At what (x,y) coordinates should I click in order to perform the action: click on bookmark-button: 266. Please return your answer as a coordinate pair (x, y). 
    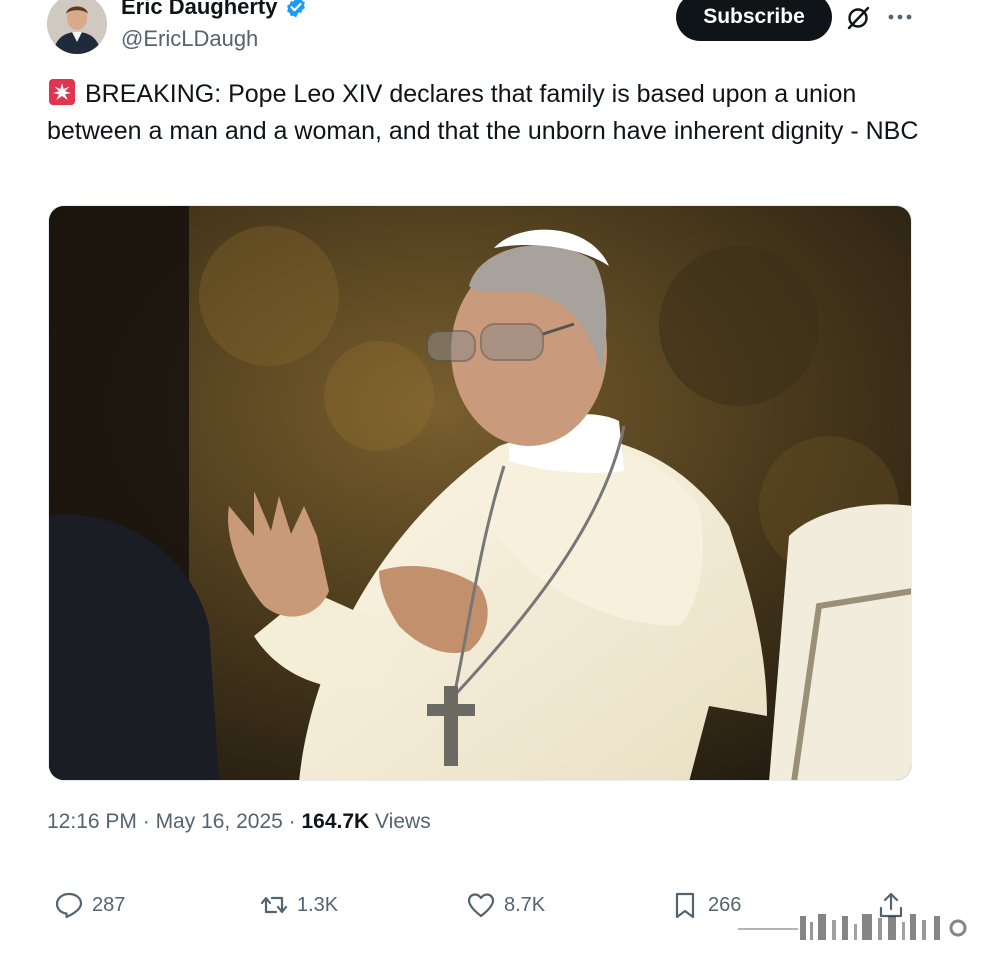
    Looking at the image, I should click on (705, 905).